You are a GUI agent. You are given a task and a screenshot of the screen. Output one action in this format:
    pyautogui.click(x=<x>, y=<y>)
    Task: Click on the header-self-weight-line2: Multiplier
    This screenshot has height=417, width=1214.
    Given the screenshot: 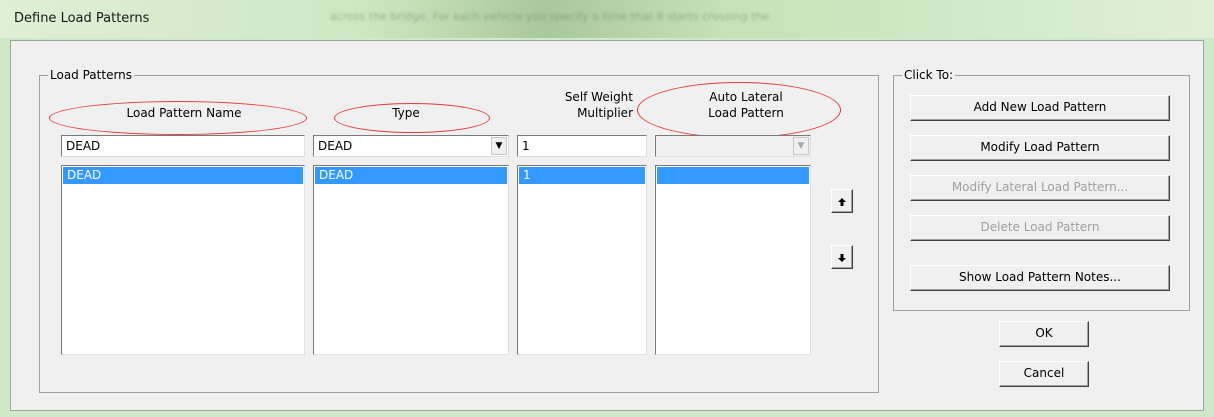 What is the action you would take?
    pyautogui.click(x=605, y=113)
    